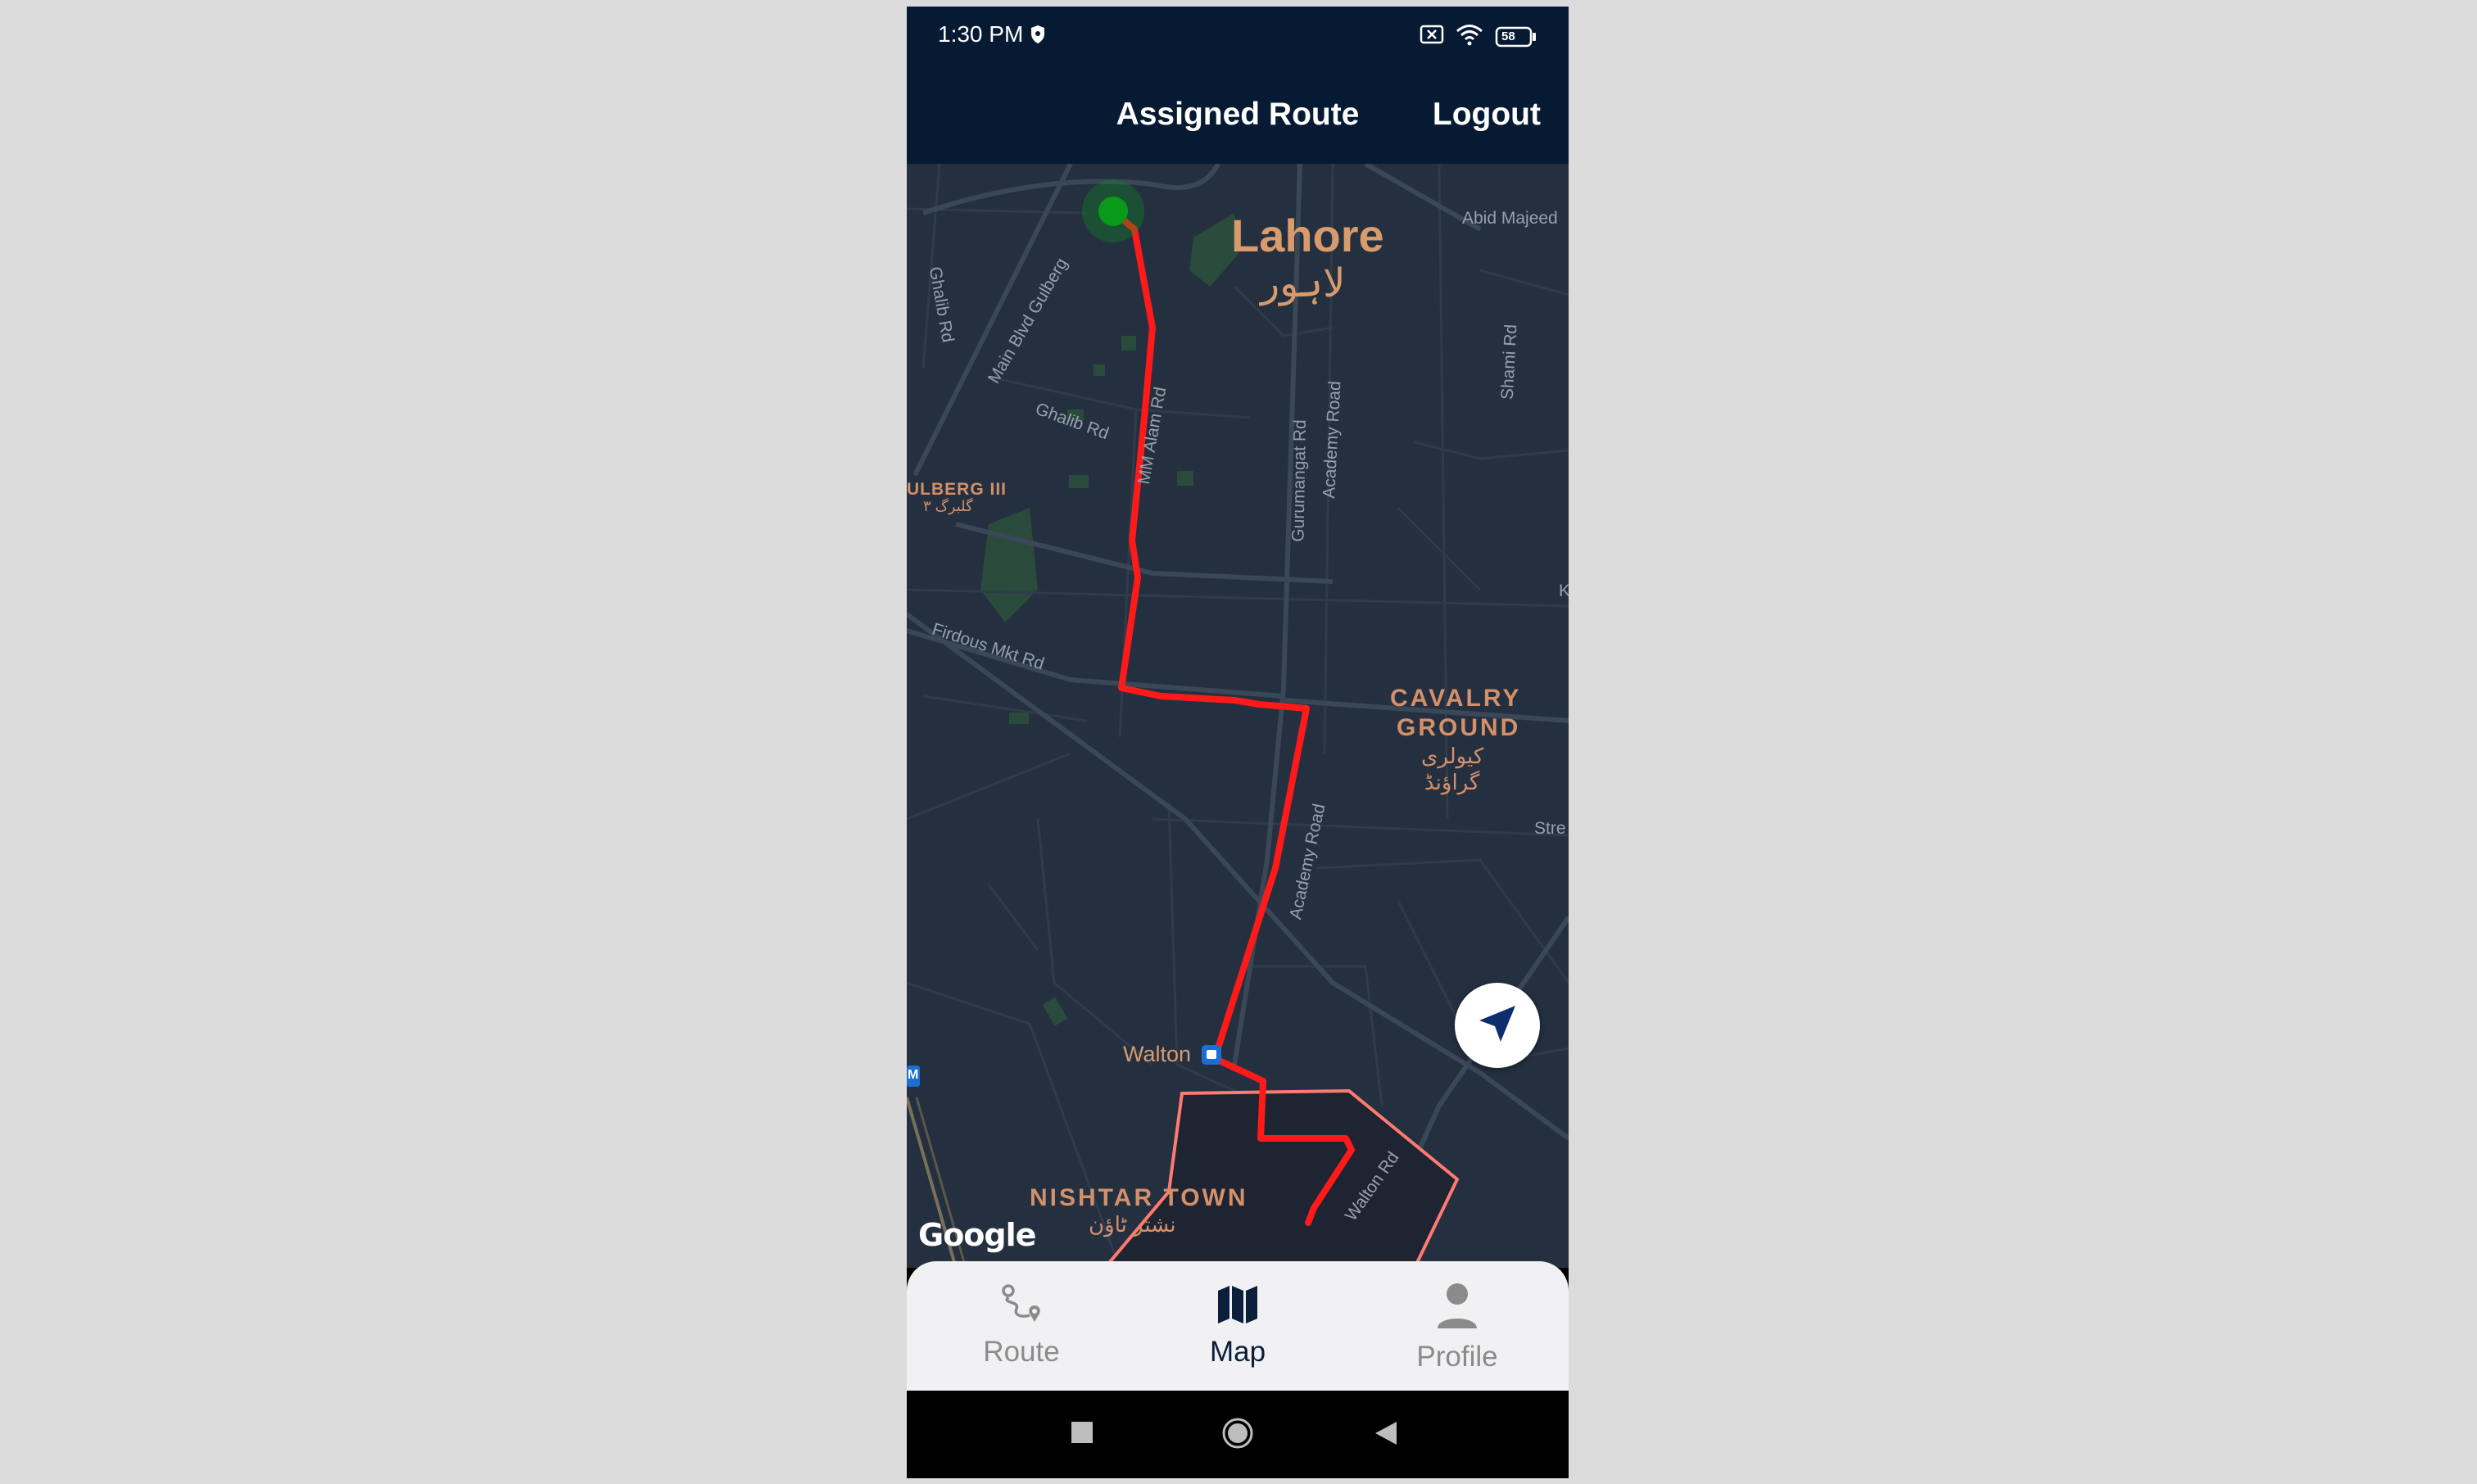 Image resolution: width=2477 pixels, height=1484 pixels. I want to click on home-circle-icon, so click(1237, 1435).